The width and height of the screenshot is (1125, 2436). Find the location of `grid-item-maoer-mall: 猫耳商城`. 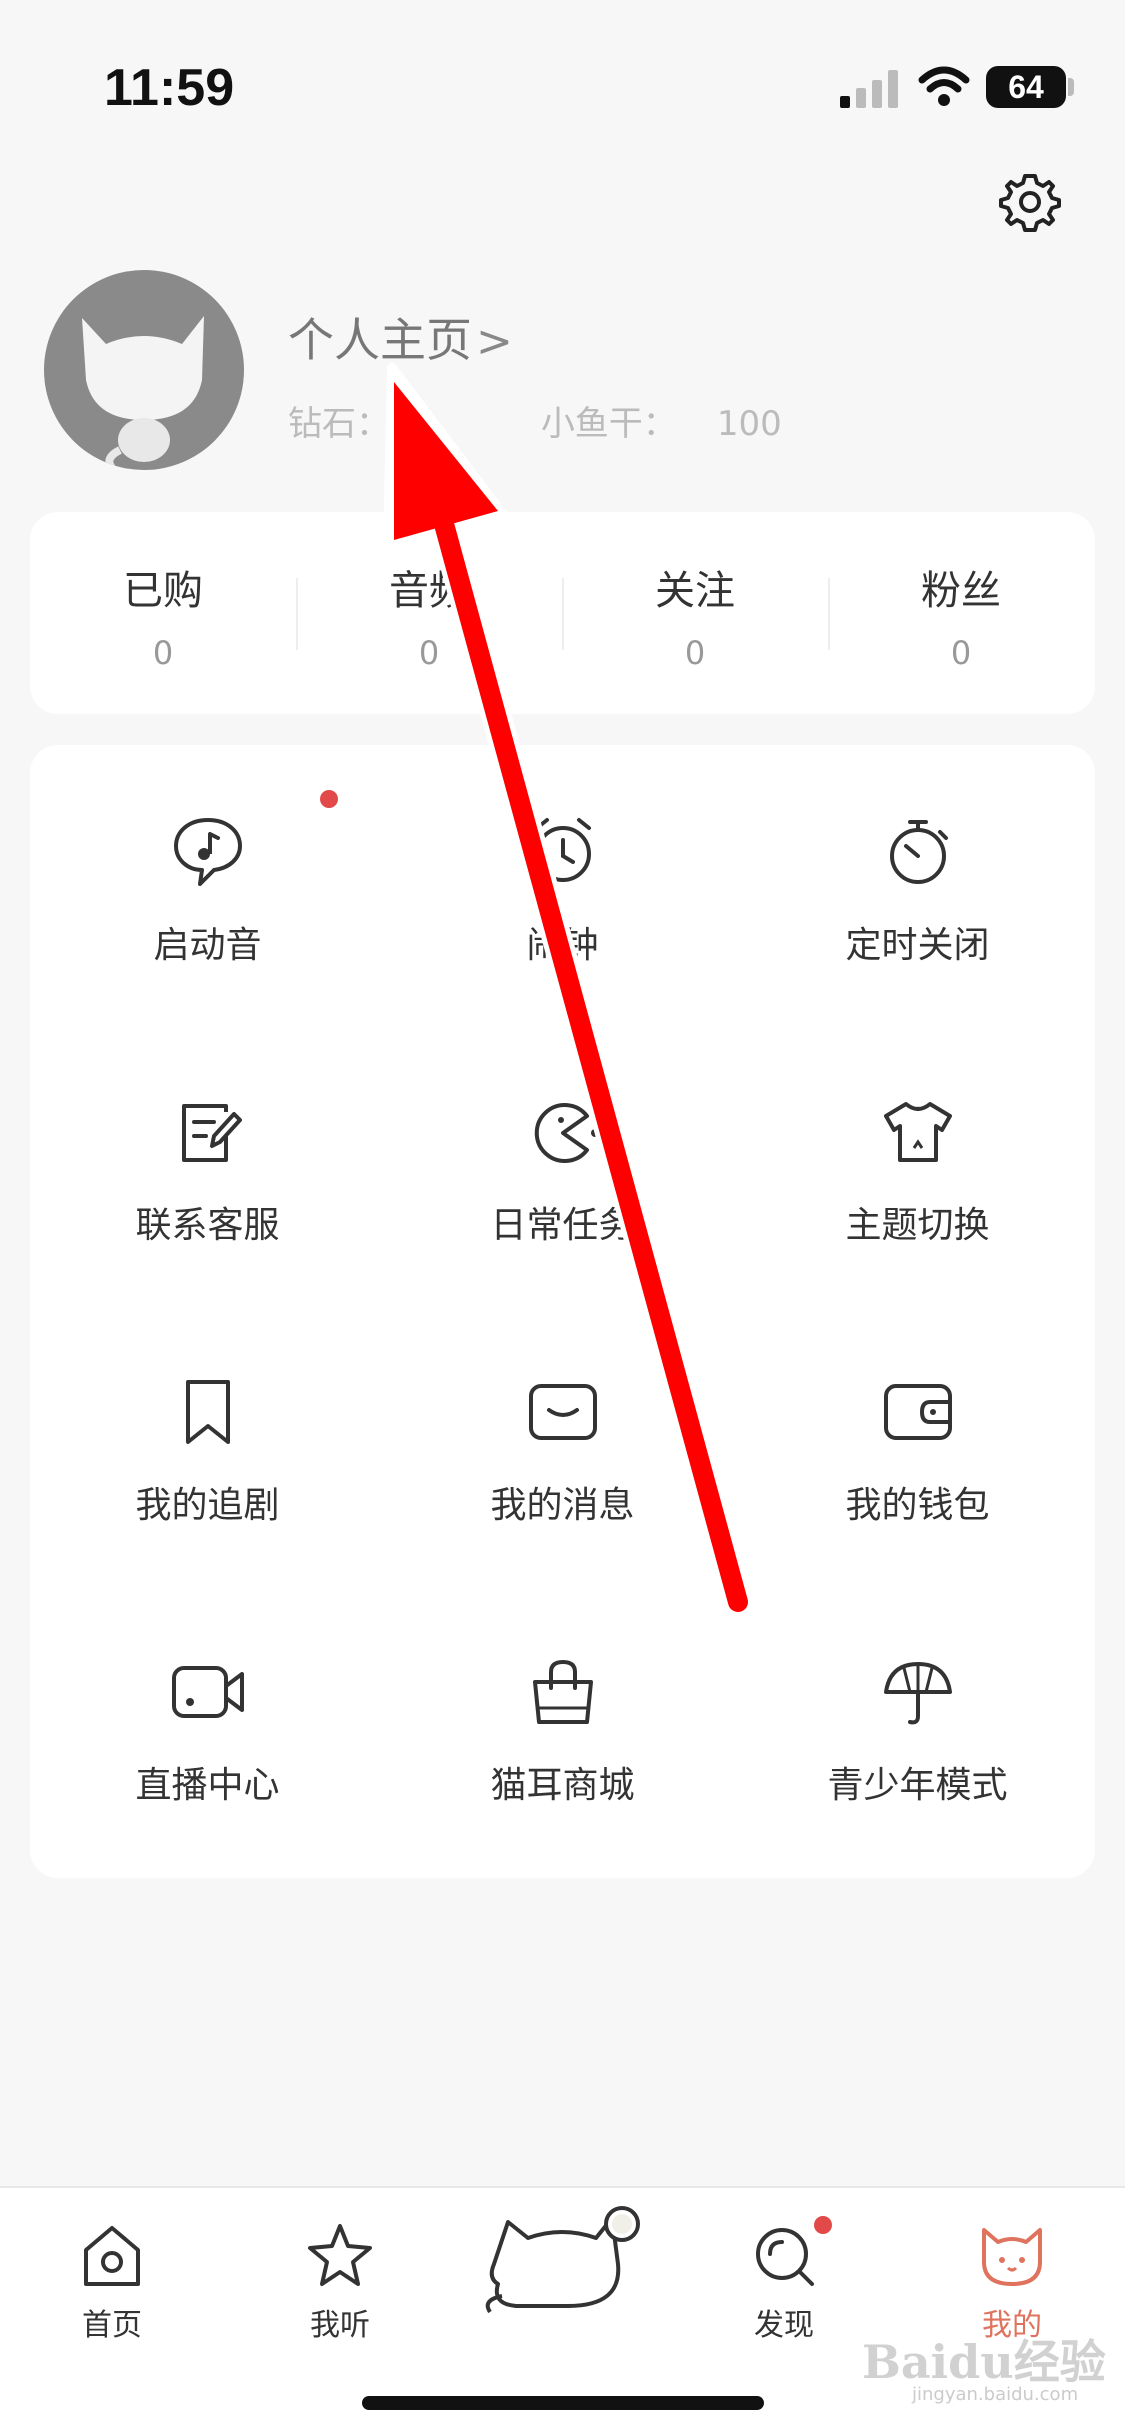

grid-item-maoer-mall: 猫耳商城 is located at coordinates (562, 1770).